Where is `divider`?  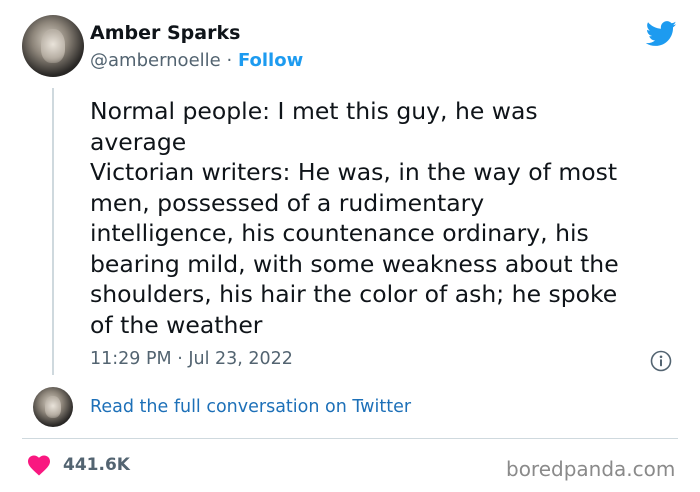
divider is located at coordinates (350, 438).